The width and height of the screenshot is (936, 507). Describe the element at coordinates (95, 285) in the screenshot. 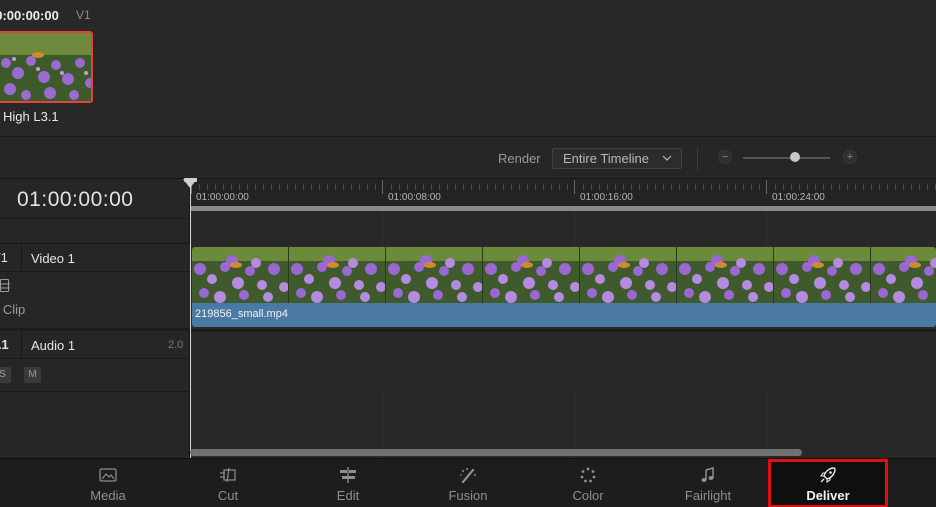

I see `video-track-header: V1 Video 1 1 Clip` at that location.